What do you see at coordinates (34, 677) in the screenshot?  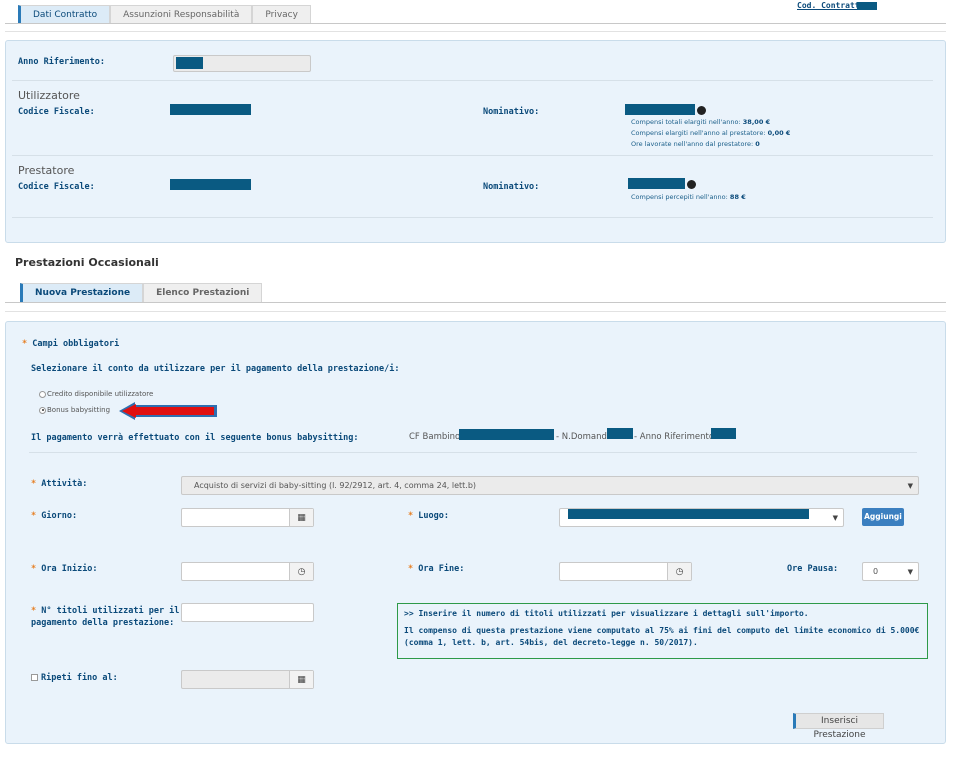 I see `ripeti-checkbox` at bounding box center [34, 677].